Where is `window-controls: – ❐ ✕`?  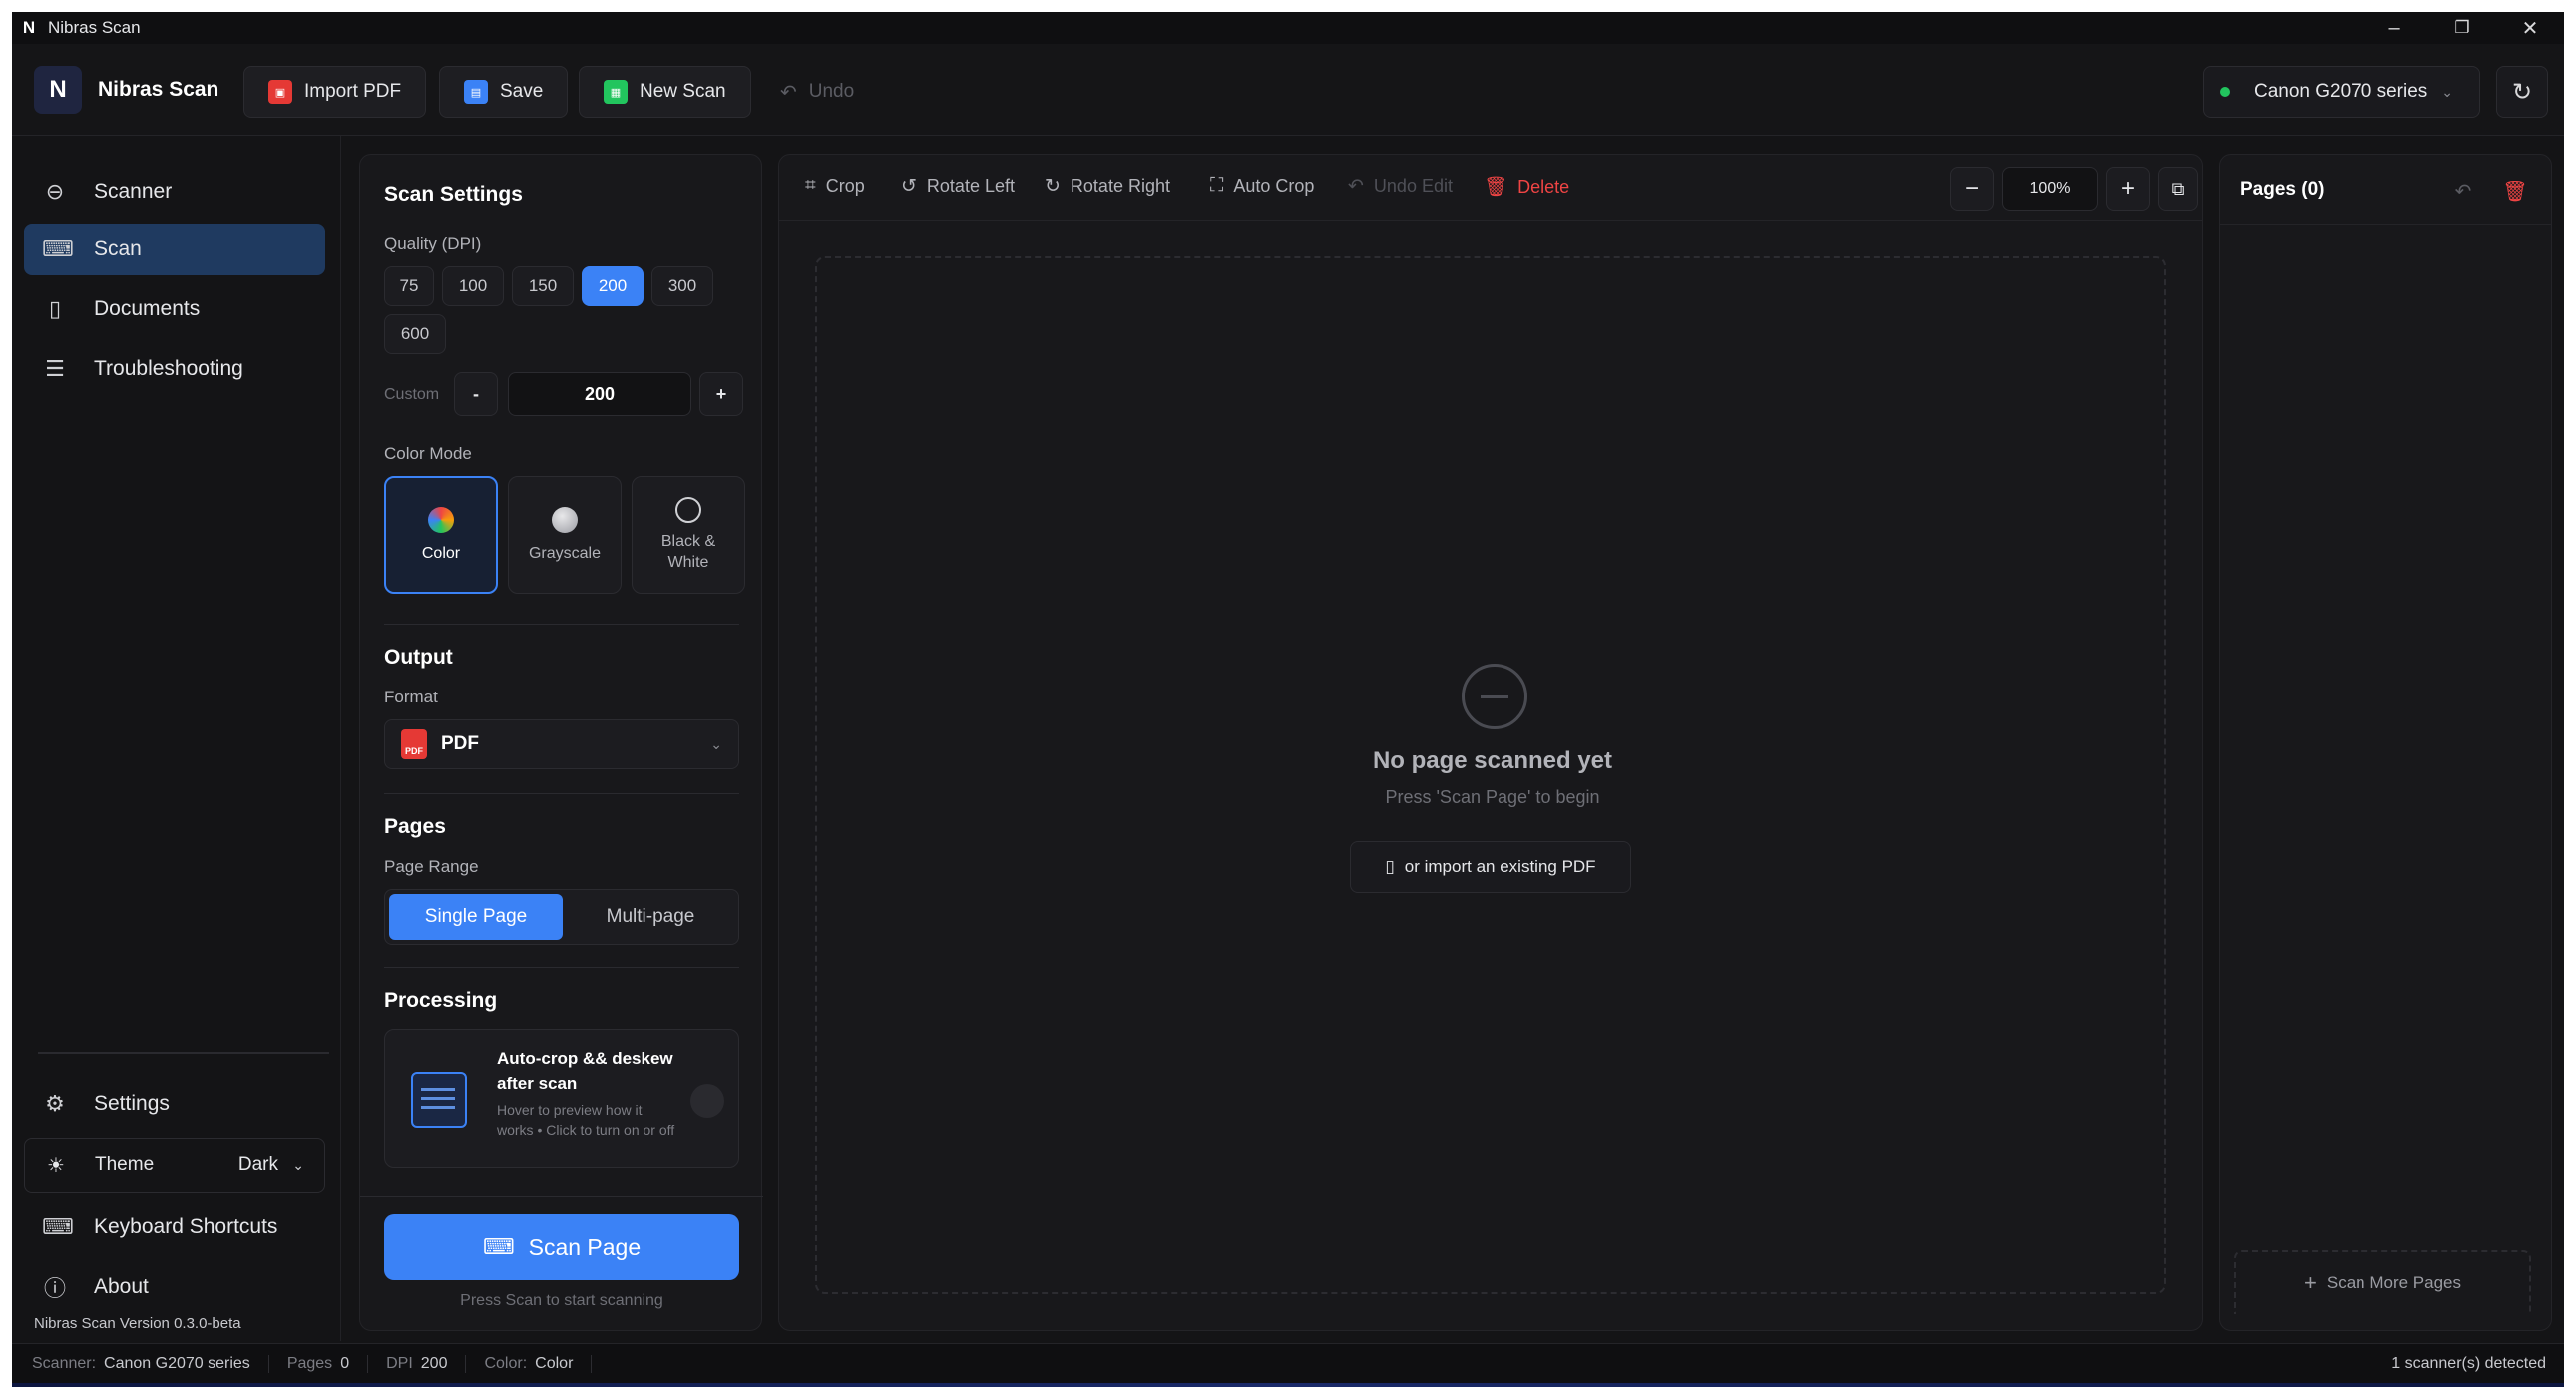 window-controls: – ❐ ✕ is located at coordinates (2462, 28).